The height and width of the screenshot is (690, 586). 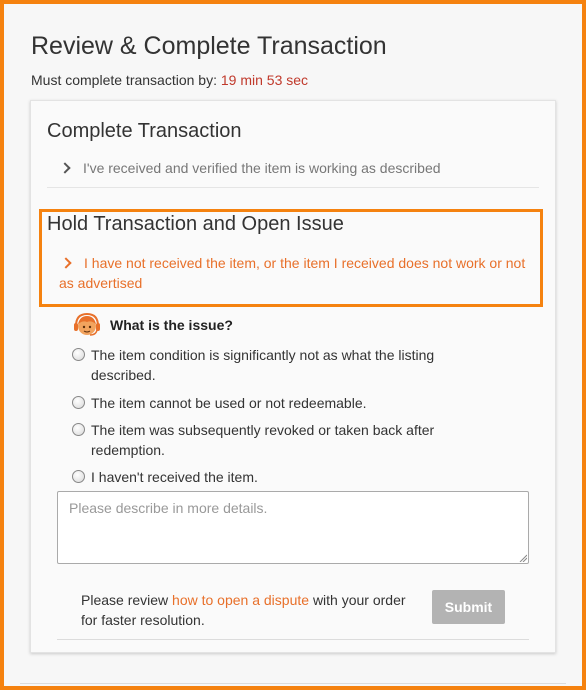 I want to click on issue-option-label: I haven't received the item., so click(x=174, y=477).